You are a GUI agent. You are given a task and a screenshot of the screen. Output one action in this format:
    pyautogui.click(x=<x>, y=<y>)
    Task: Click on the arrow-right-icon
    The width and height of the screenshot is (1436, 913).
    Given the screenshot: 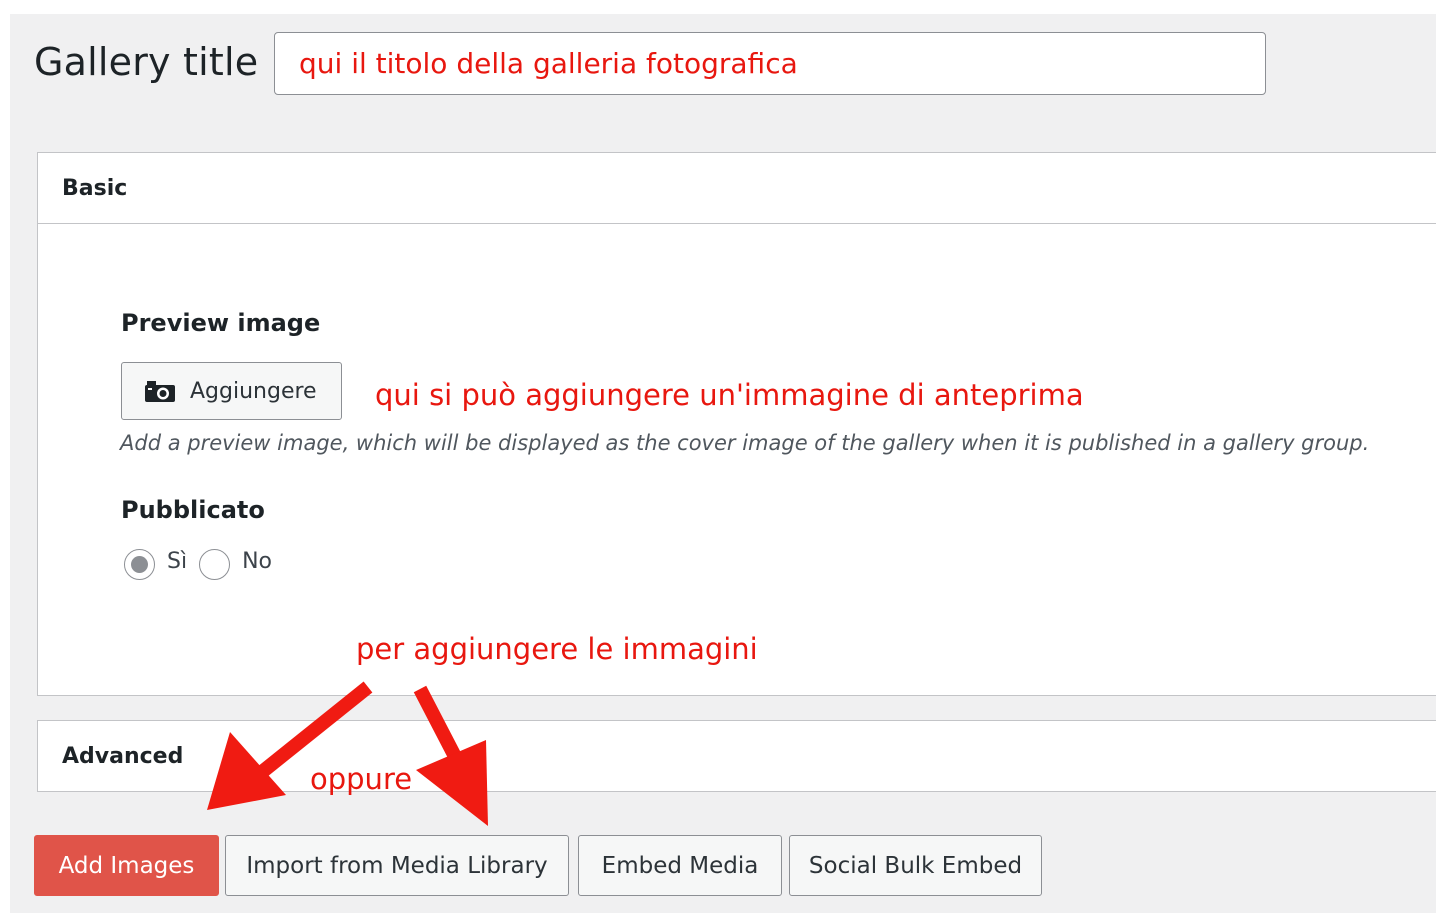 What is the action you would take?
    pyautogui.click(x=450, y=755)
    